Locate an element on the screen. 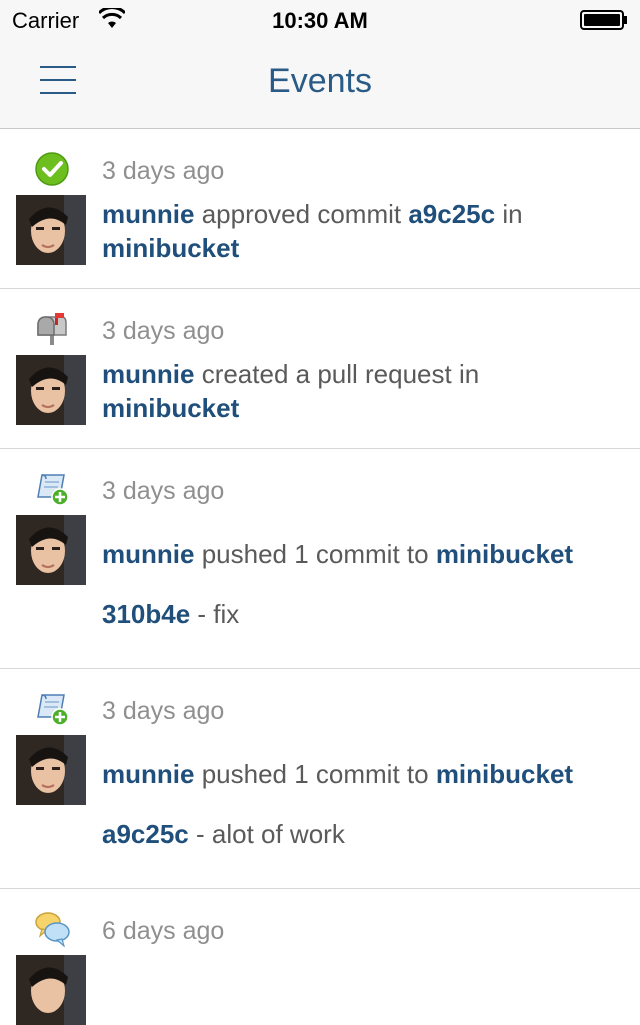  commit-summary: a9c25c - alot of work is located at coordinates (223, 834).